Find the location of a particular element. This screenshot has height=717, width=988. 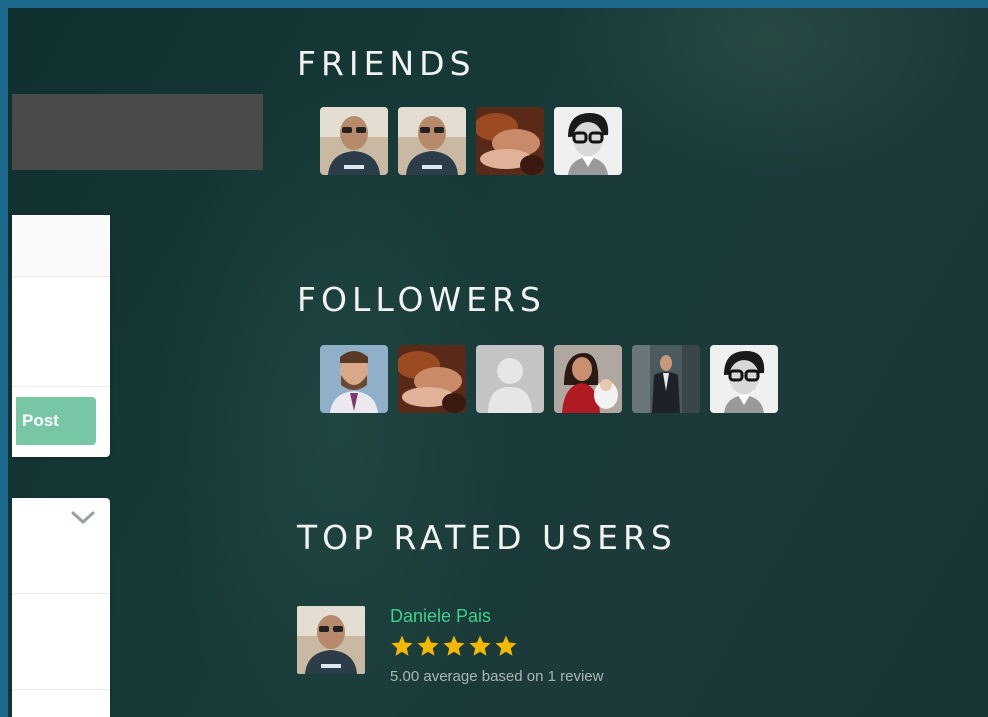

rating-stars is located at coordinates (454, 646).